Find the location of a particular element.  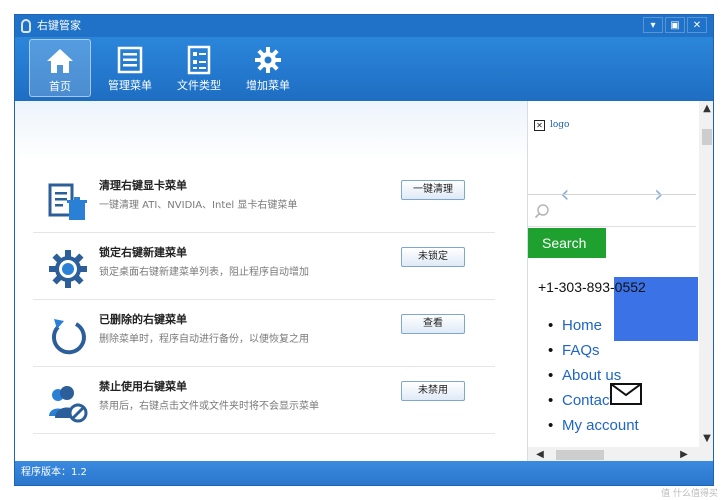

nav-link-account: My account is located at coordinates (593, 425).